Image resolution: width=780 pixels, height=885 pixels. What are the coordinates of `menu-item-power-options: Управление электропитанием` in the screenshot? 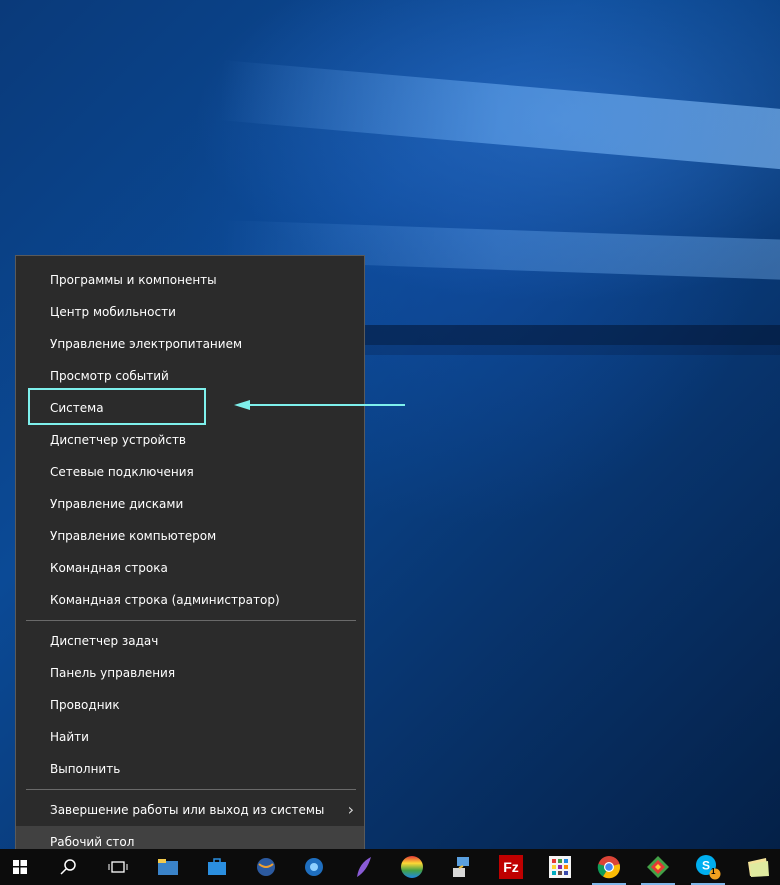 It's located at (190, 344).